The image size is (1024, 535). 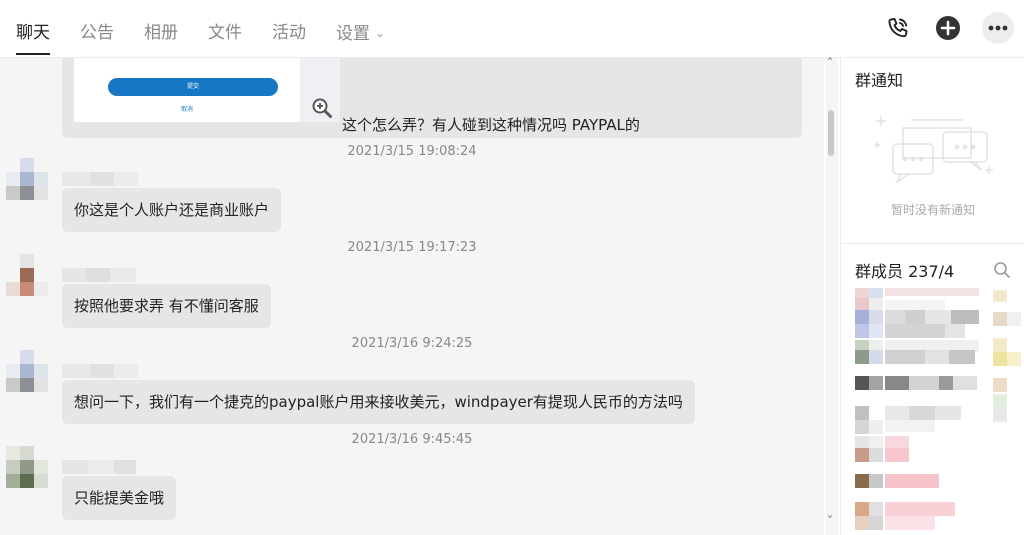 I want to click on tab-activity-label: 活动, so click(x=289, y=33).